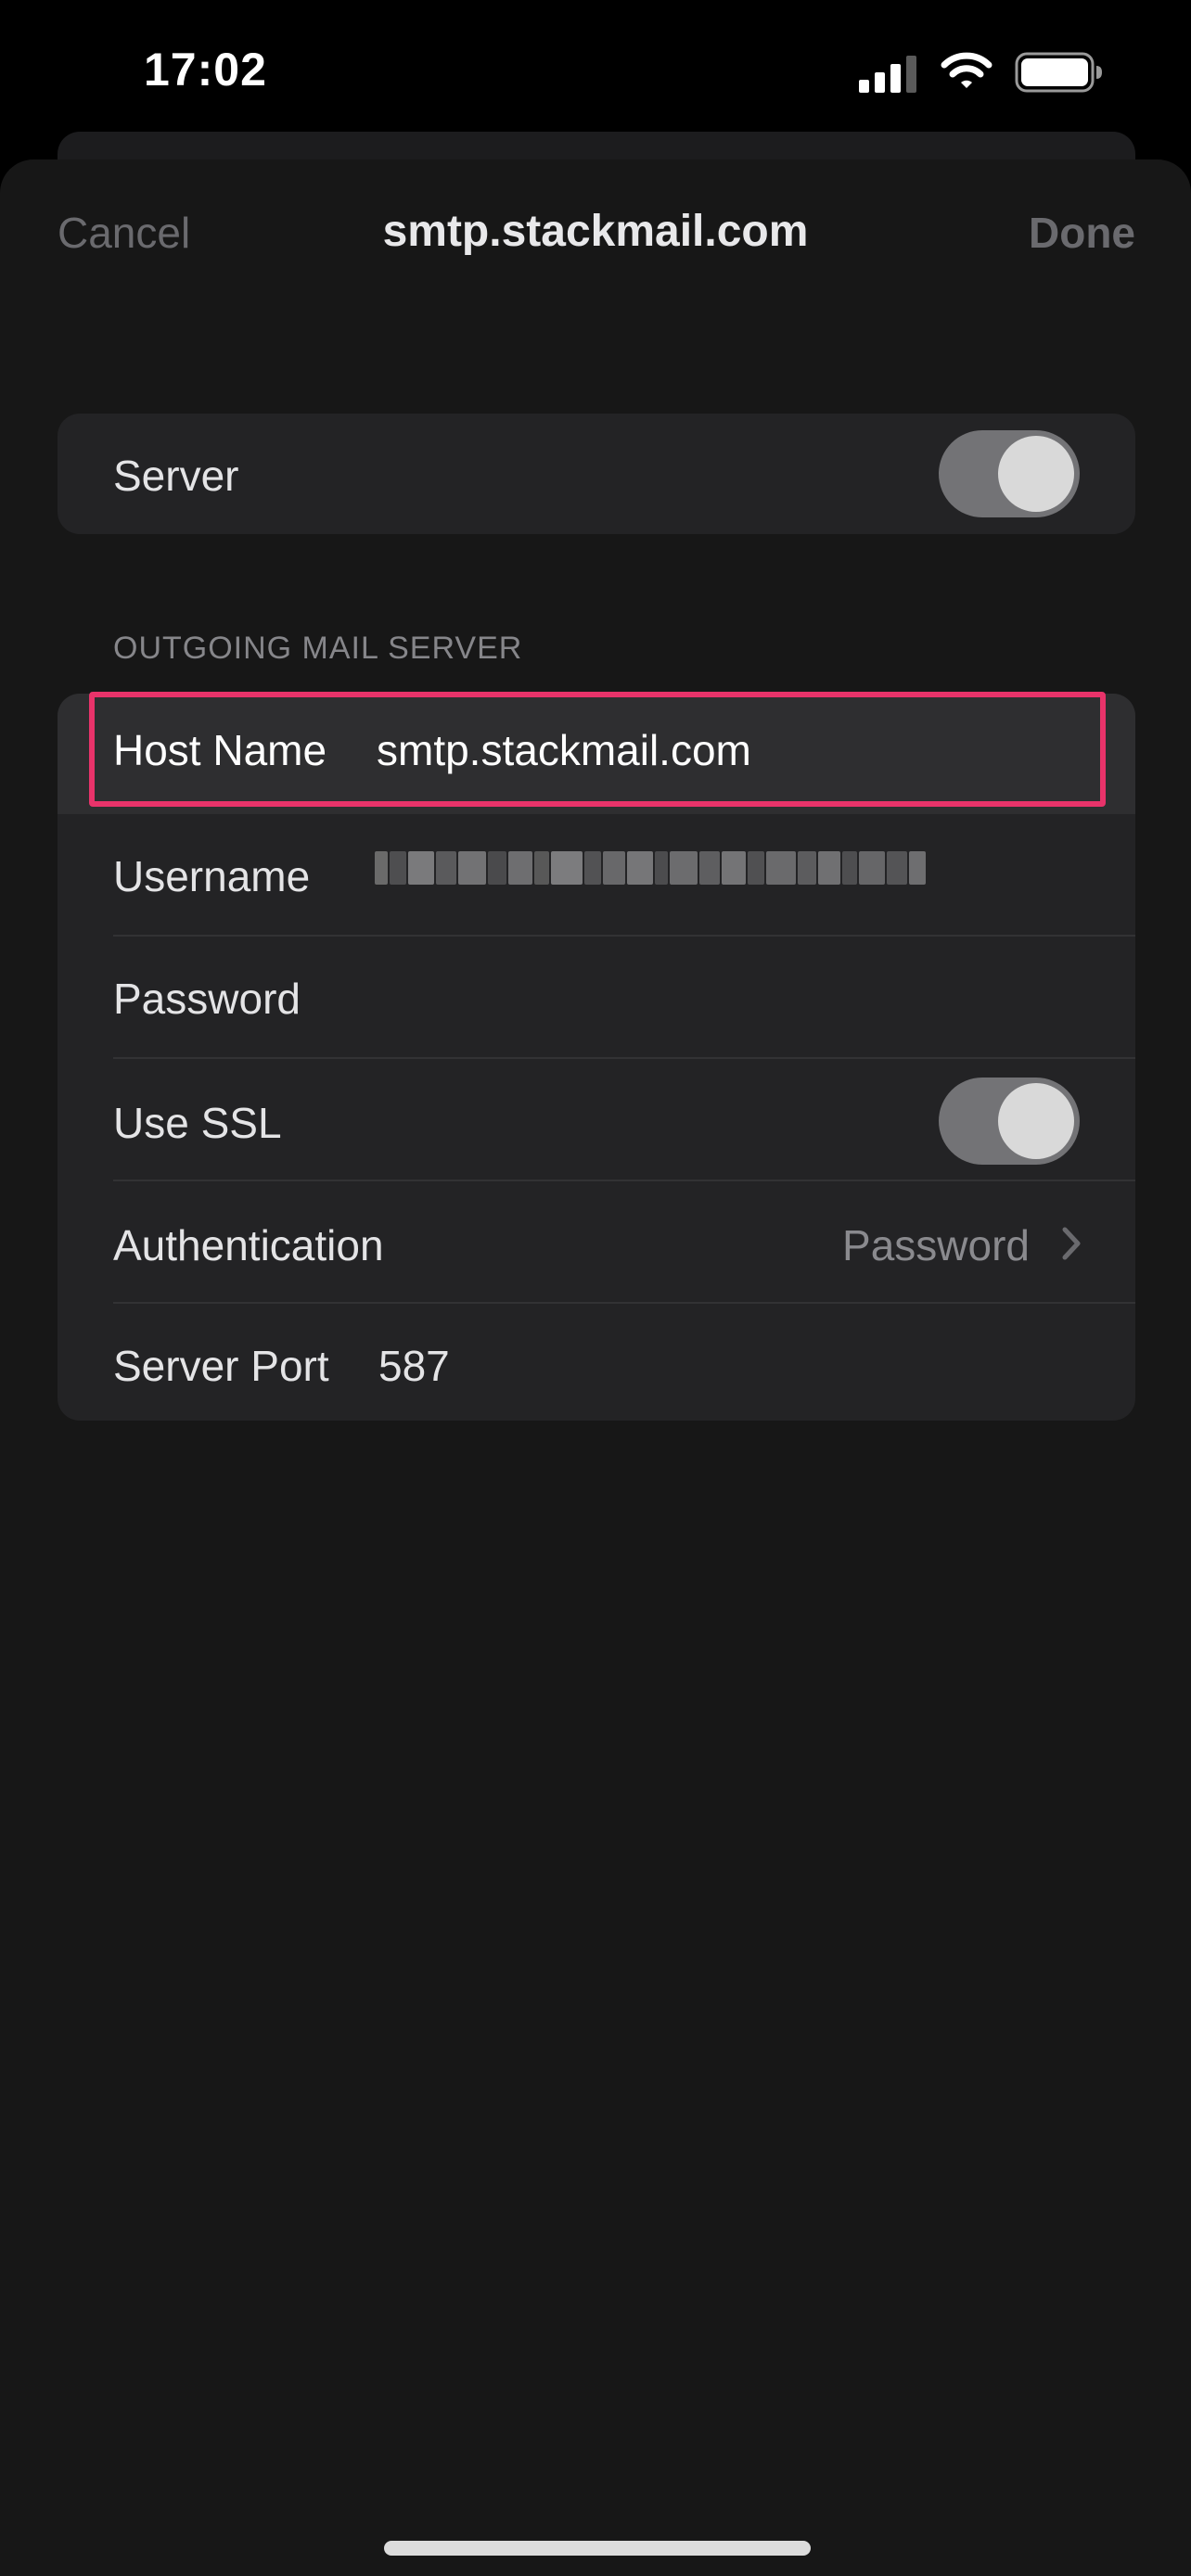  I want to click on server-row: Server, so click(597, 474).